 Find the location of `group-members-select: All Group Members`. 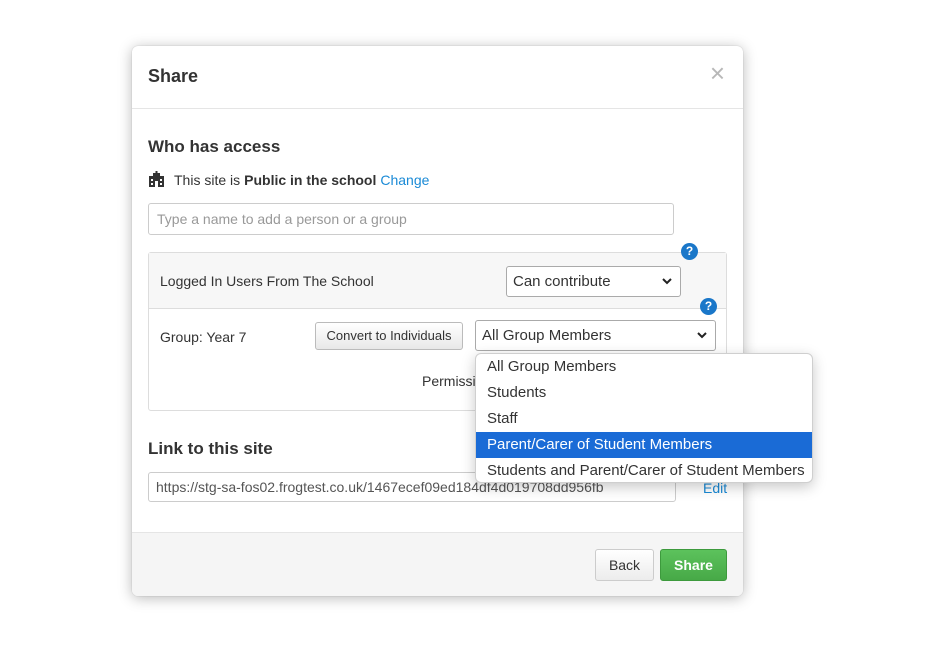

group-members-select: All Group Members is located at coordinates (595, 335).